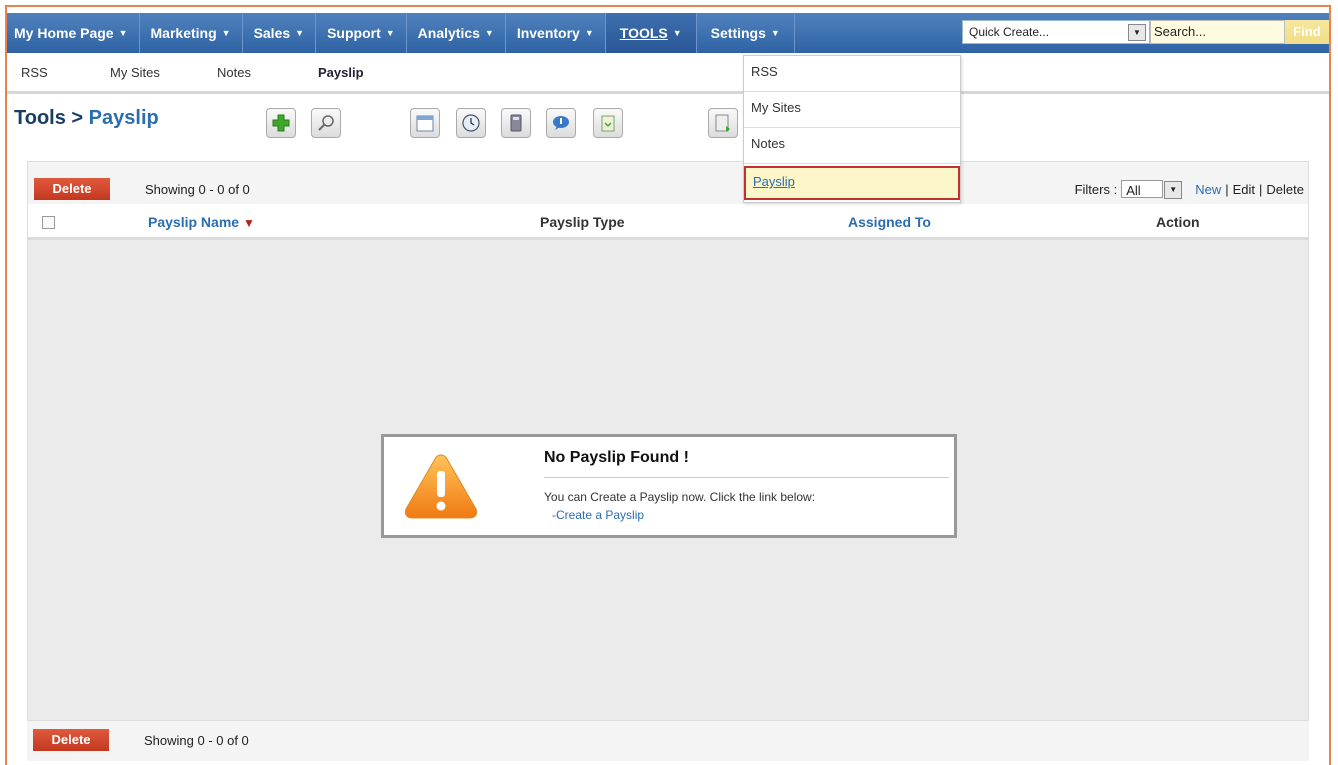 The image size is (1338, 765). I want to click on record-count: Showing 0 - 0 of 0, so click(197, 189).